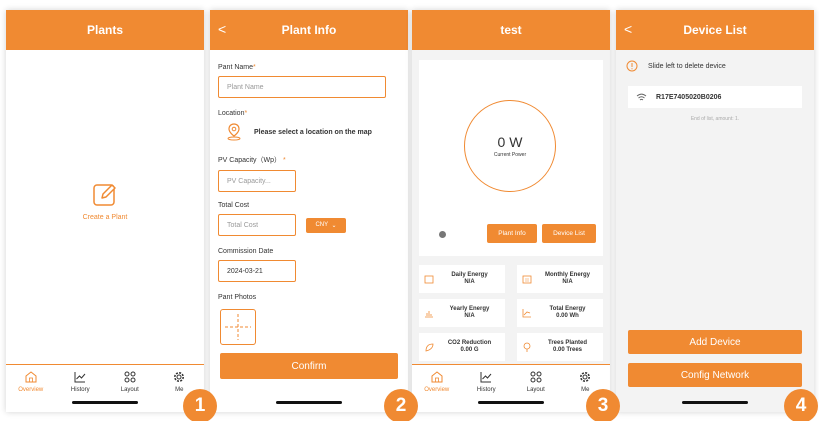 The height and width of the screenshot is (421, 819). I want to click on header: test, so click(511, 30).